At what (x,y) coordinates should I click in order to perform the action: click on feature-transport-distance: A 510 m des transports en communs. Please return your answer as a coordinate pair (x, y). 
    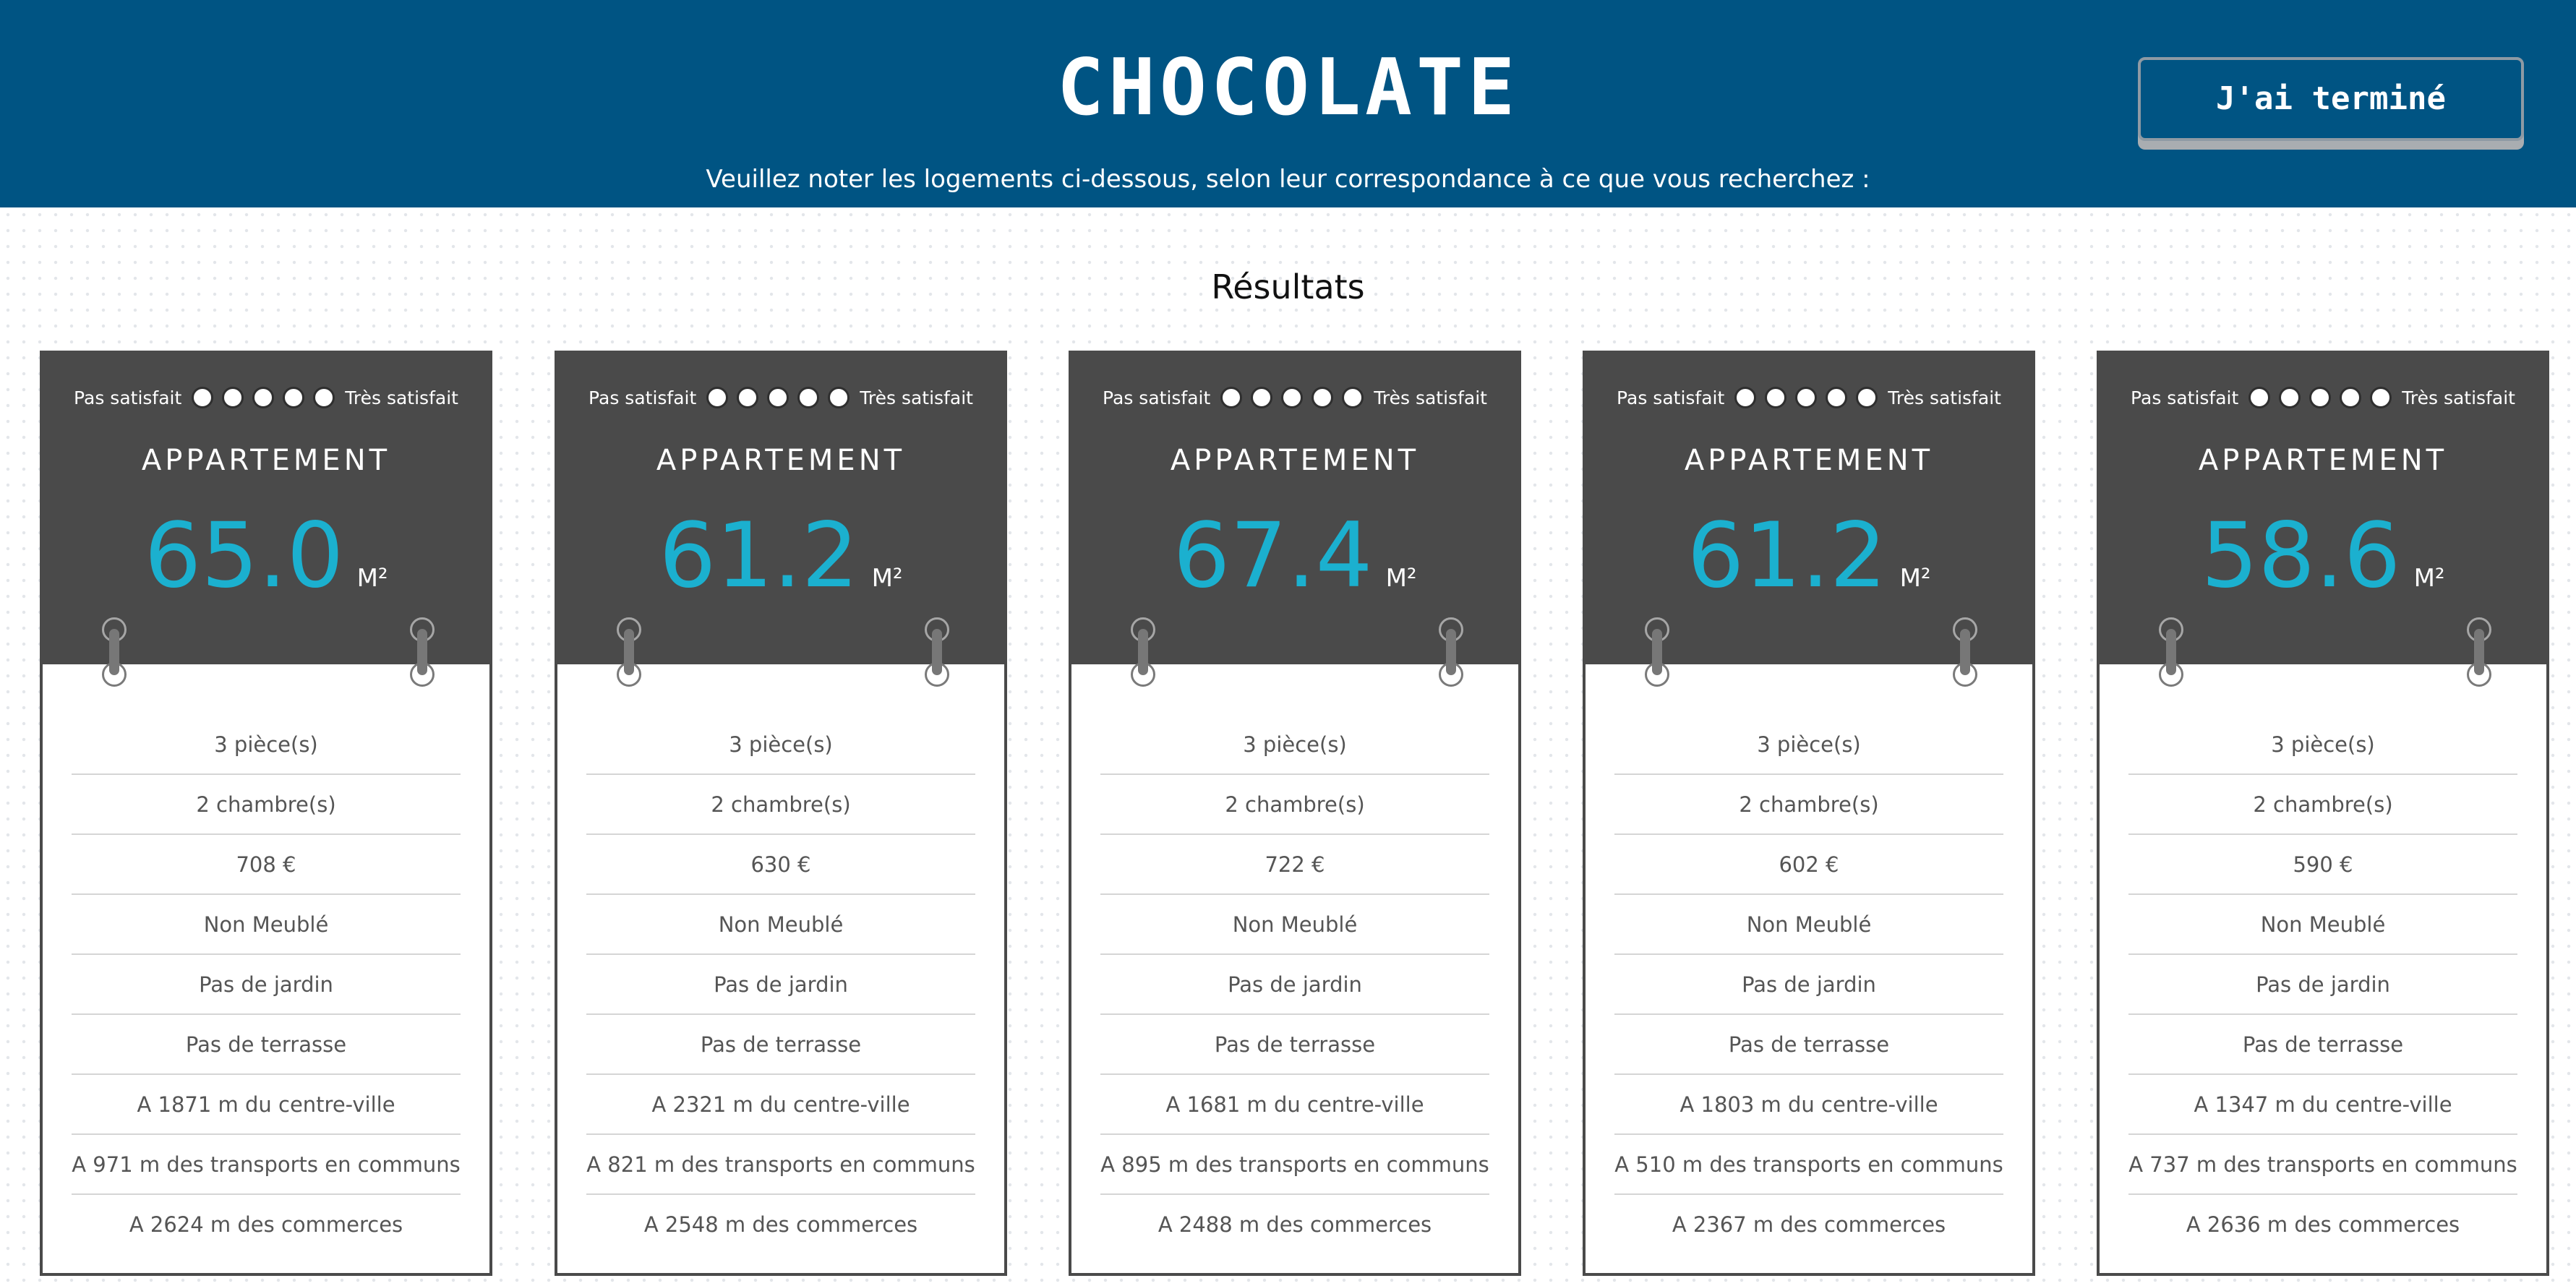
    Looking at the image, I should click on (1808, 1165).